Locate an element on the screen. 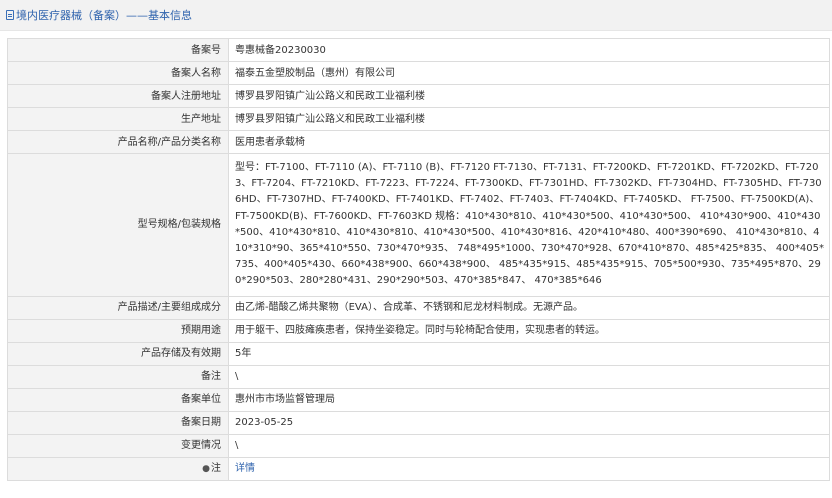  document-icon is located at coordinates (10, 15).